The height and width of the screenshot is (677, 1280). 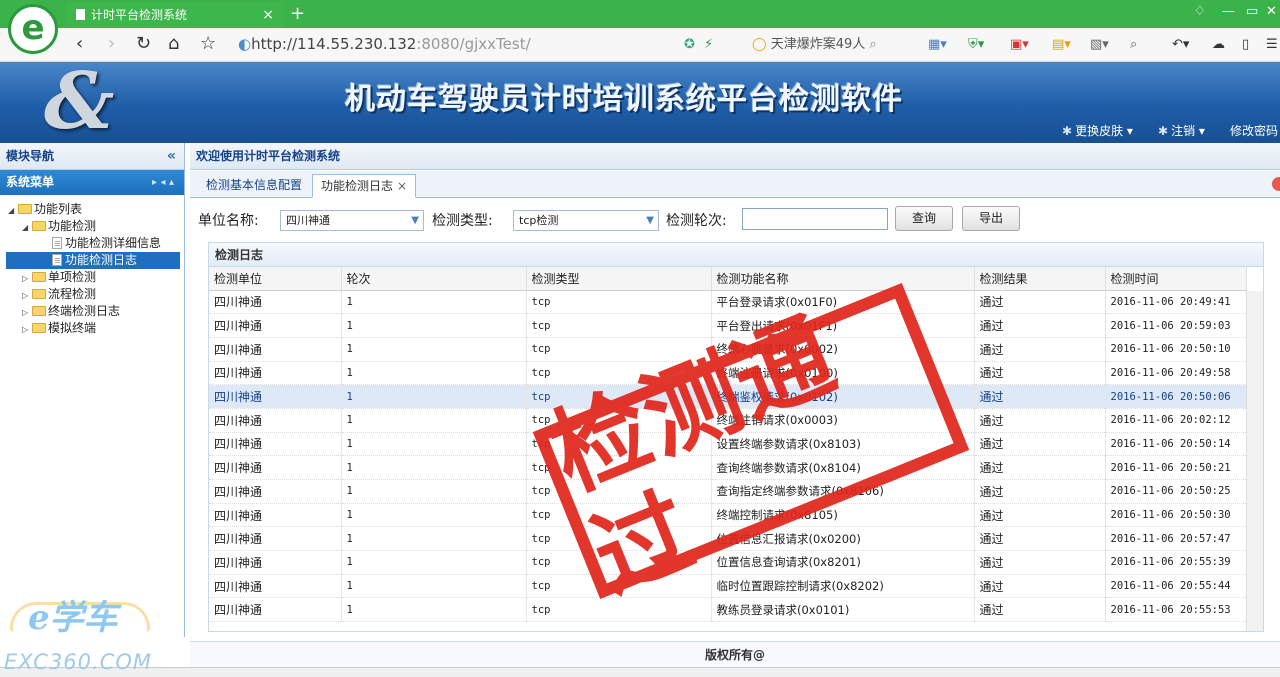 What do you see at coordinates (991, 218) in the screenshot?
I see `export-button: 导出` at bounding box center [991, 218].